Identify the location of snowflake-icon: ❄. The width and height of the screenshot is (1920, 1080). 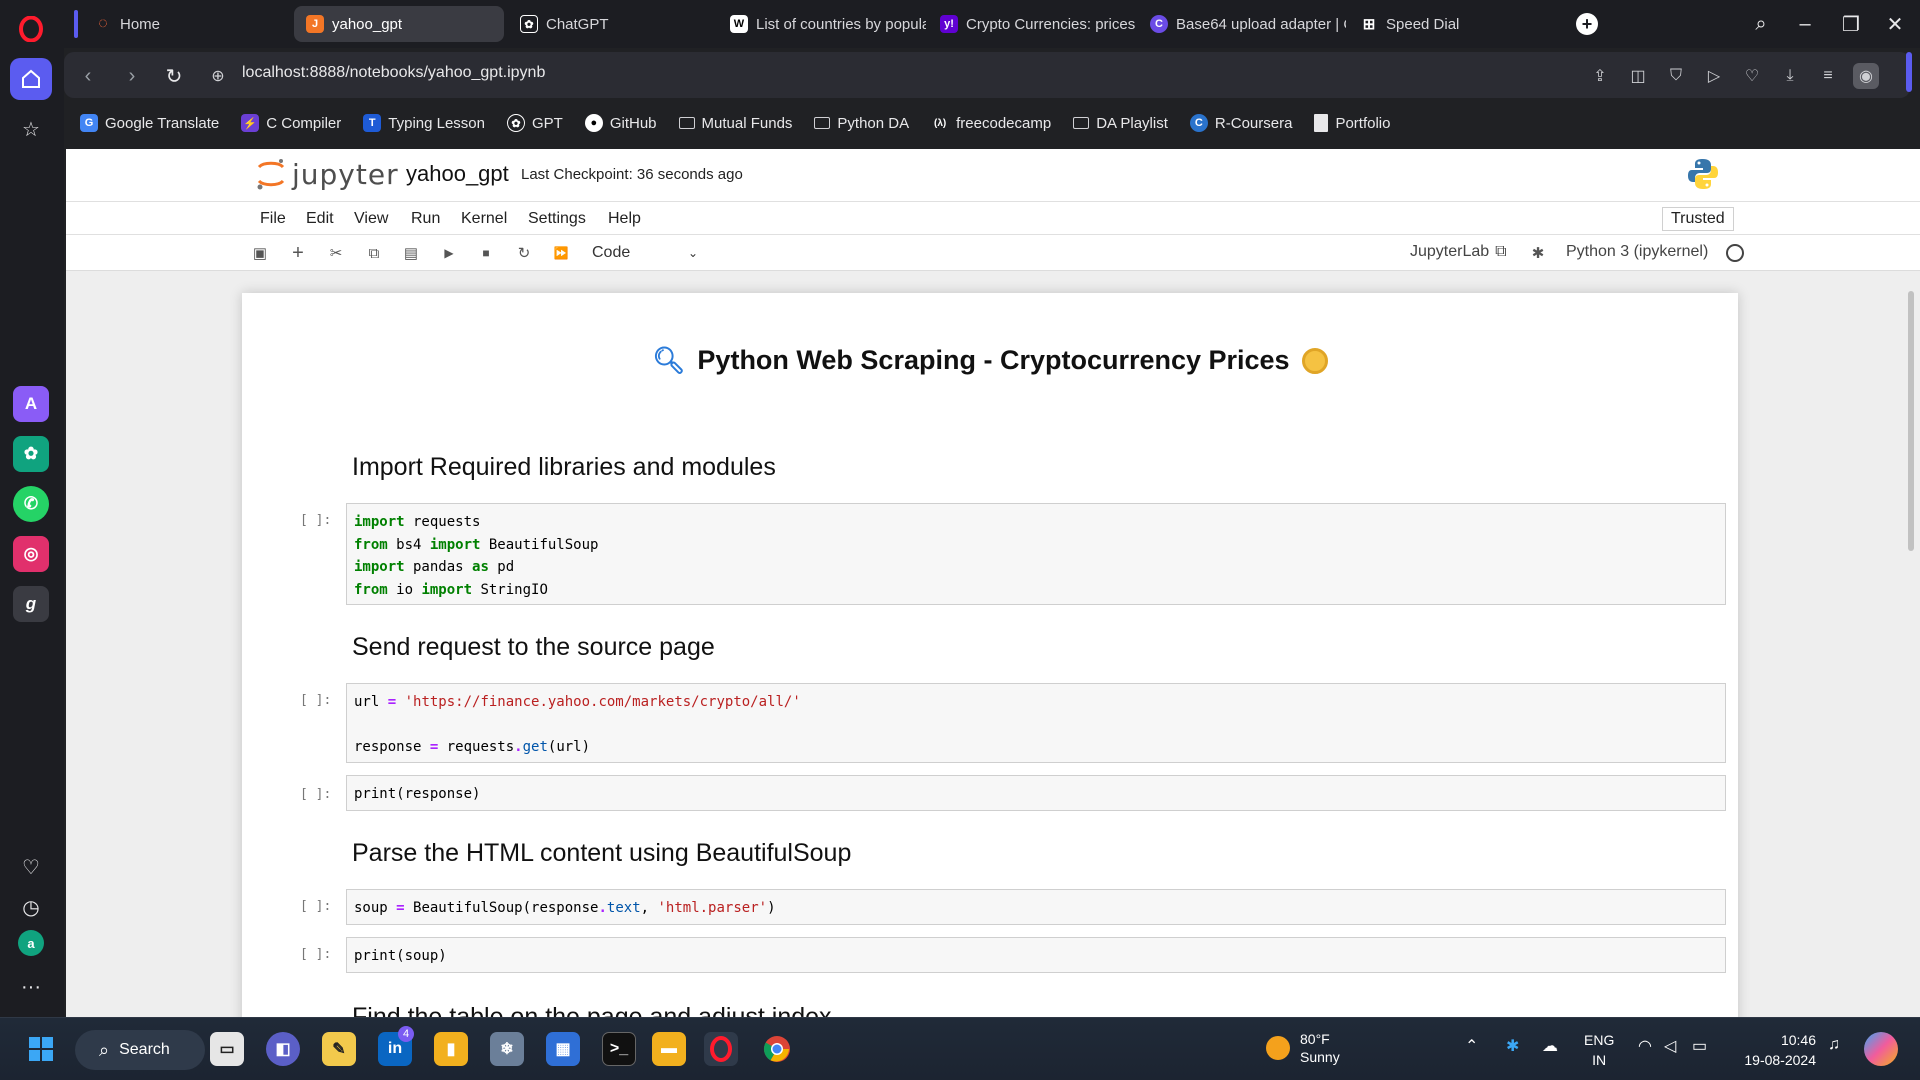
(507, 1049).